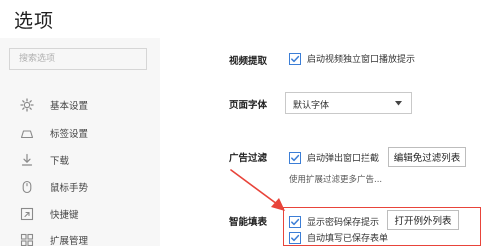 Image resolution: width=504 pixels, height=246 pixels. What do you see at coordinates (27, 133) in the screenshot?
I see `tab-icon` at bounding box center [27, 133].